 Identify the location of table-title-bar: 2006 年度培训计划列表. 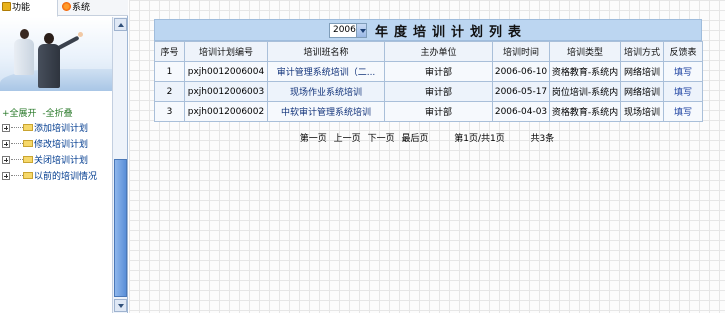
(428, 30).